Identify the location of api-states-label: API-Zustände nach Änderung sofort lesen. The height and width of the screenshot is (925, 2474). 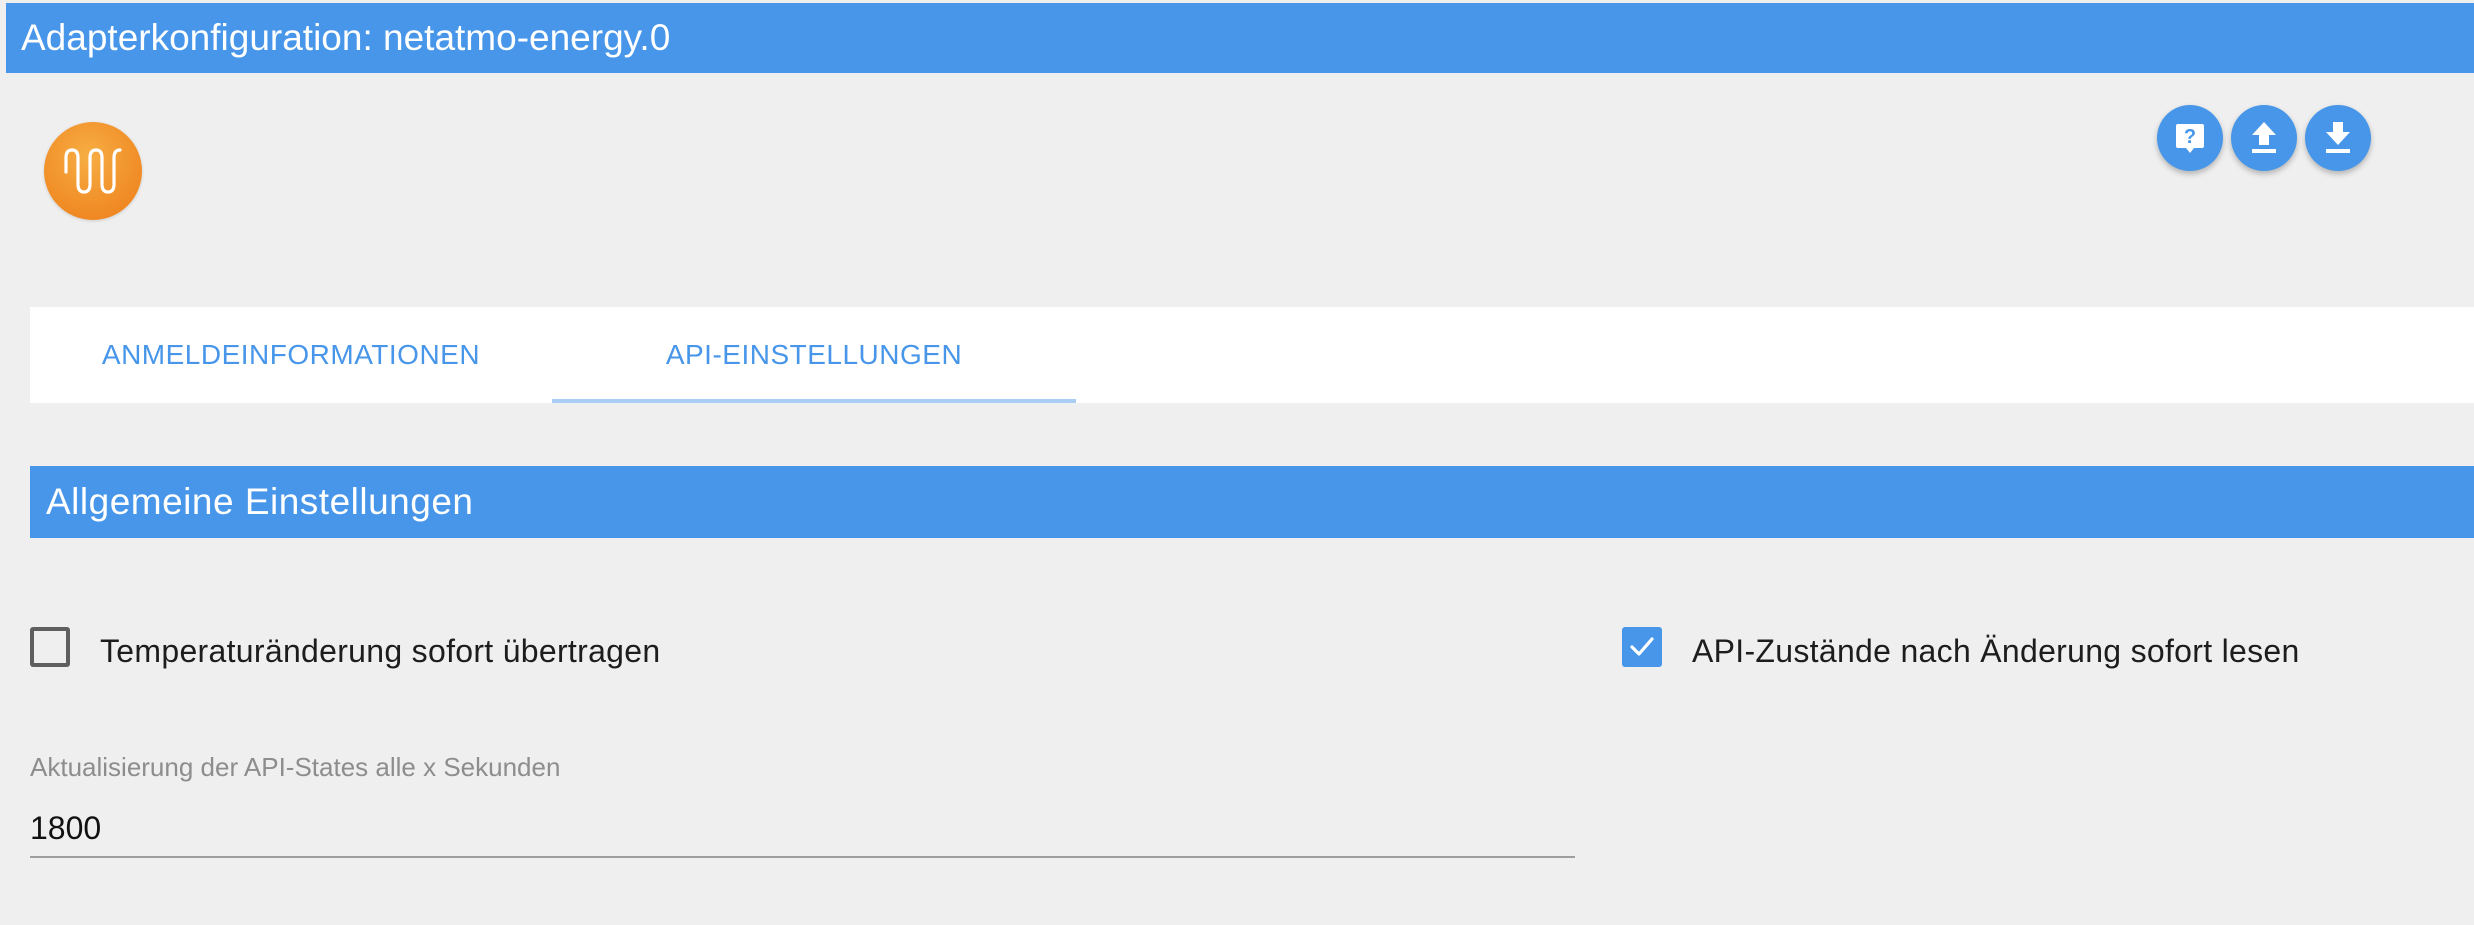
(1996, 651).